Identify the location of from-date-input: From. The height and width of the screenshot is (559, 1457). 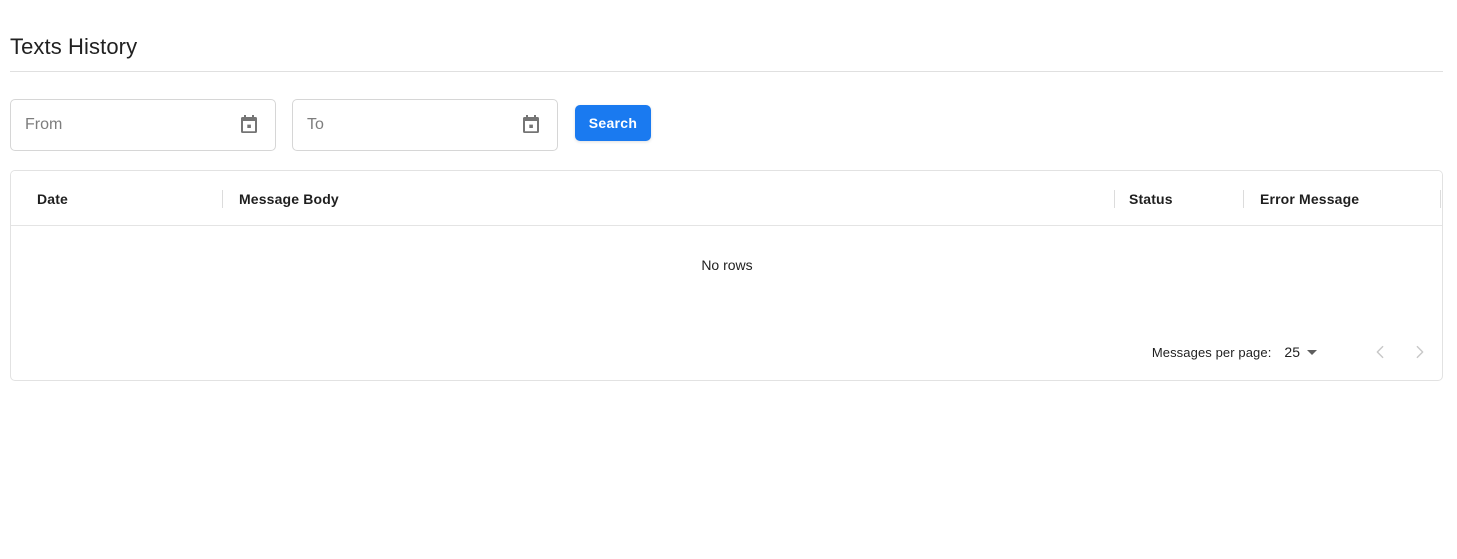
(124, 125).